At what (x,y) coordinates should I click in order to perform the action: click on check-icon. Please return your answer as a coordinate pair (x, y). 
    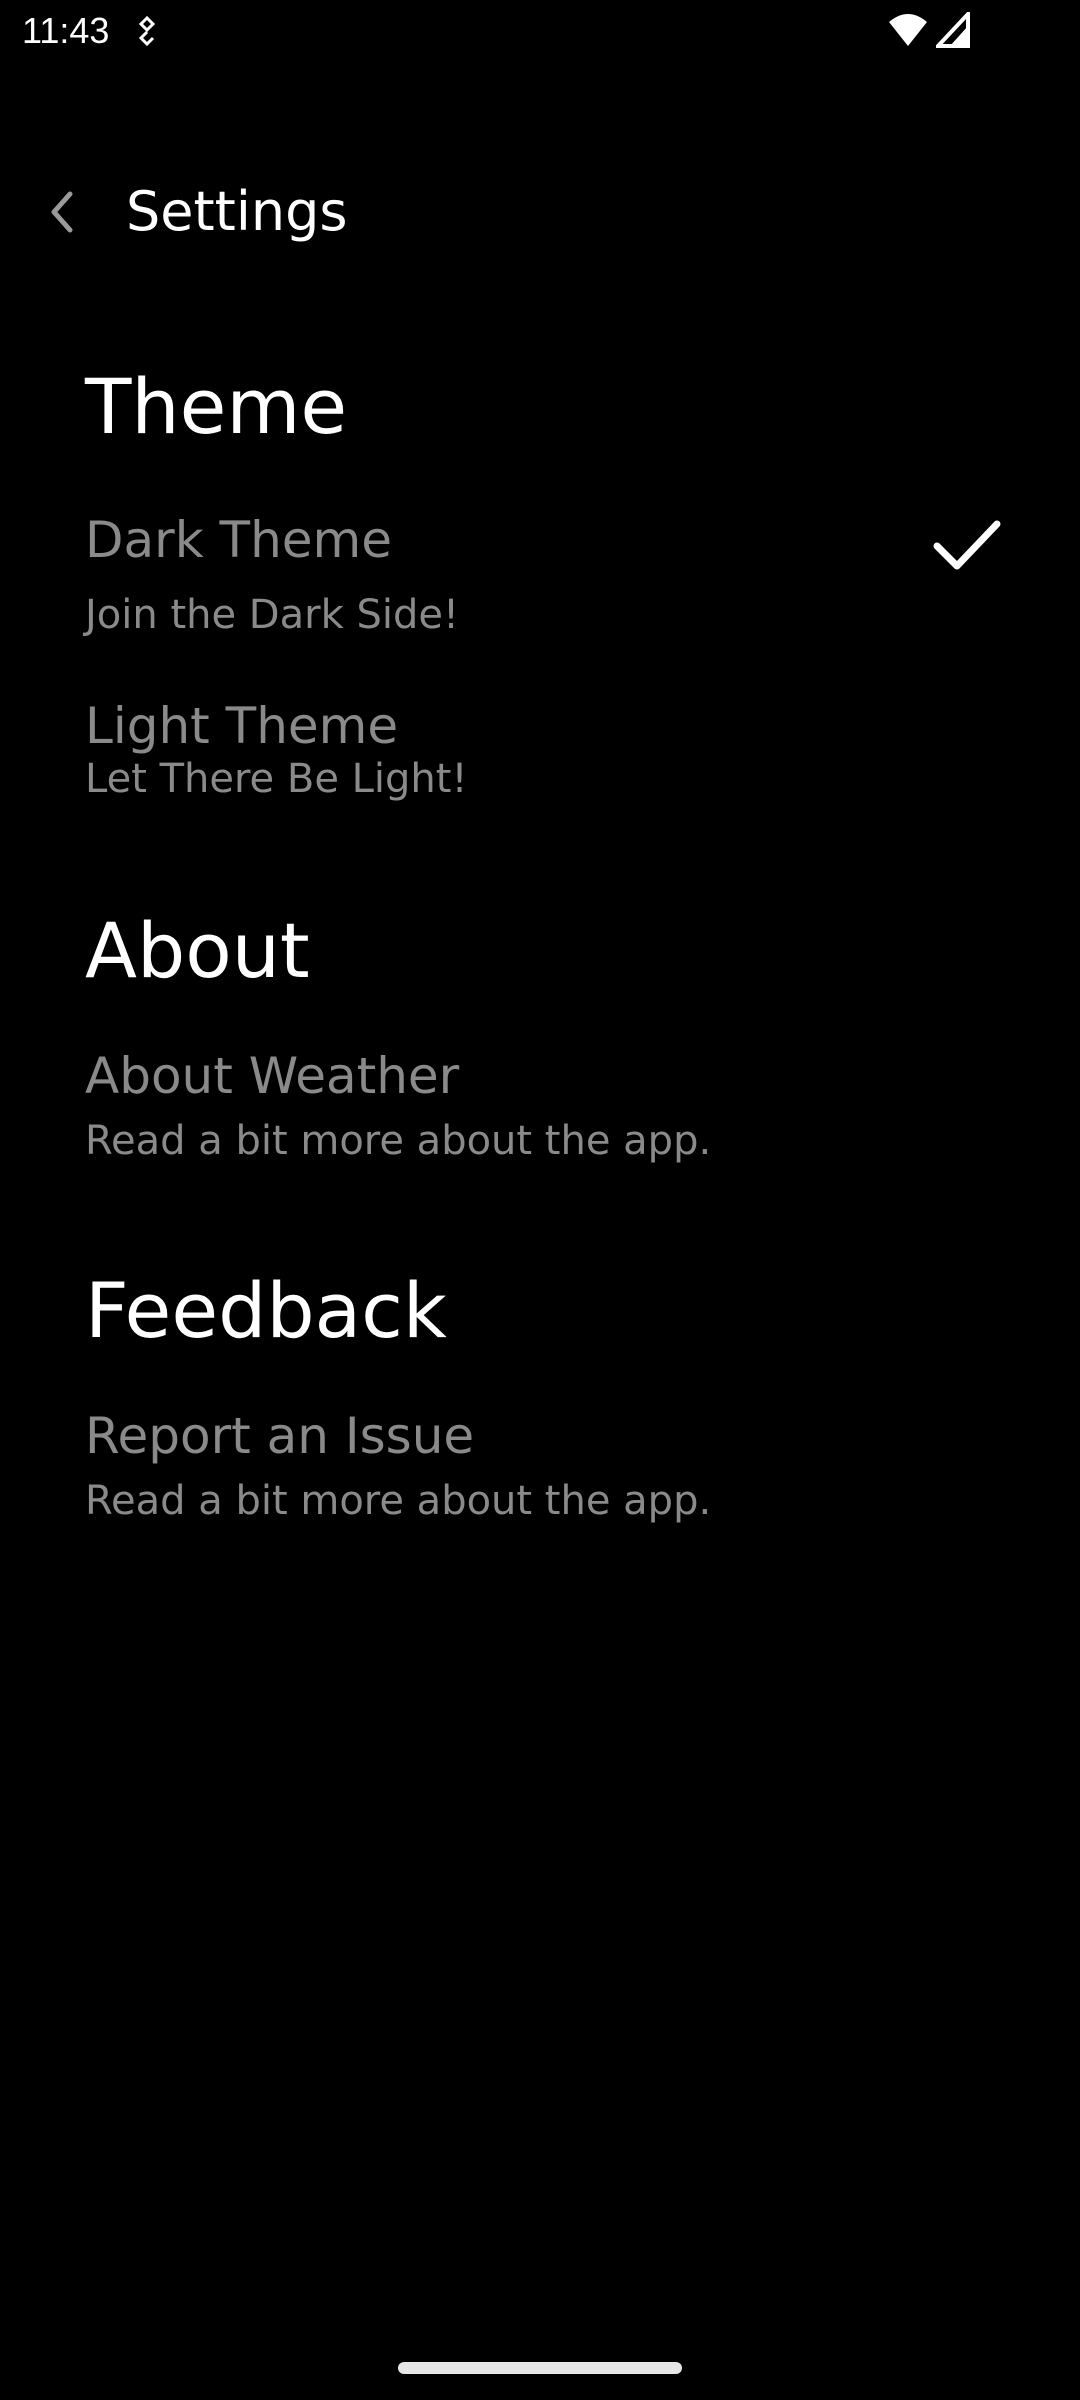
    Looking at the image, I should click on (967, 545).